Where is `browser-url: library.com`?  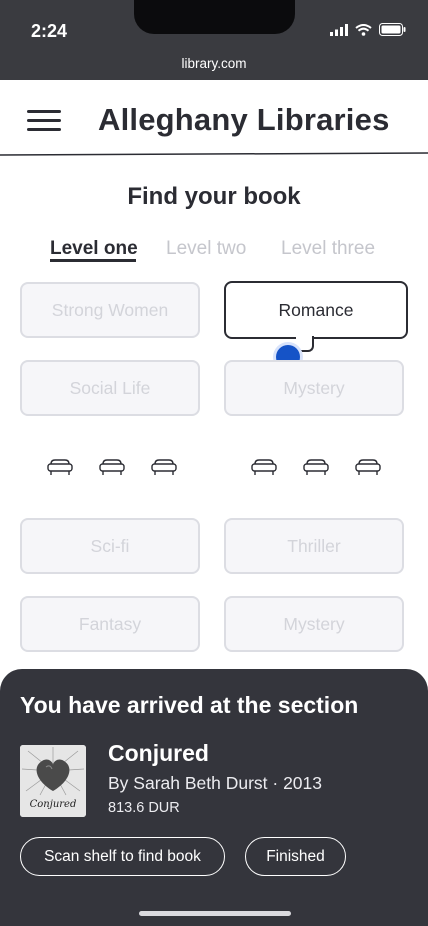
browser-url: library.com is located at coordinates (214, 63).